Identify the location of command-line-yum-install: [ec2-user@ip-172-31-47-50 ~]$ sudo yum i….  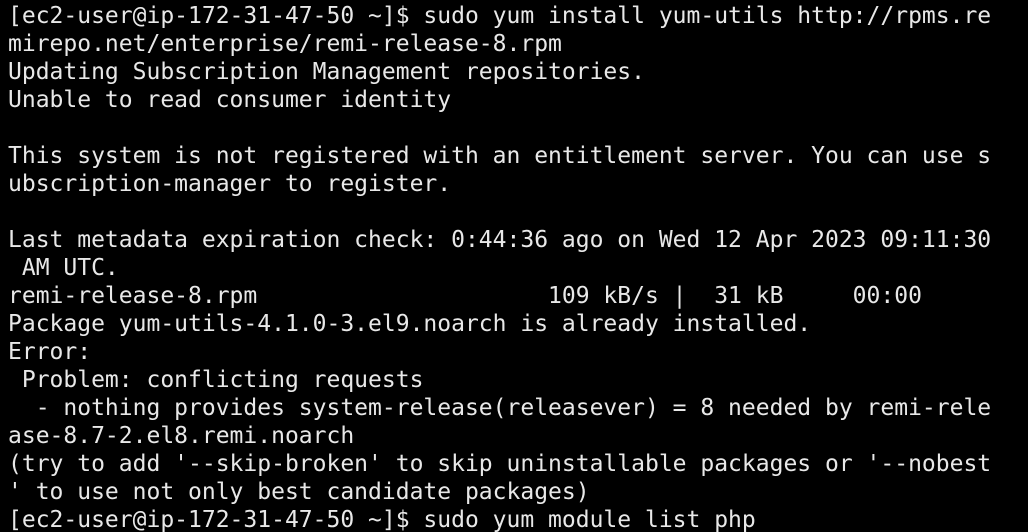
(500, 16).